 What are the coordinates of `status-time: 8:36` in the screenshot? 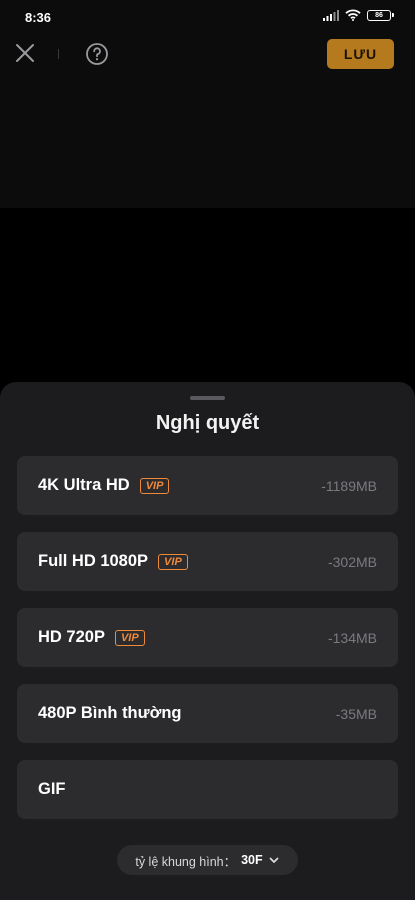 It's located at (38, 17).